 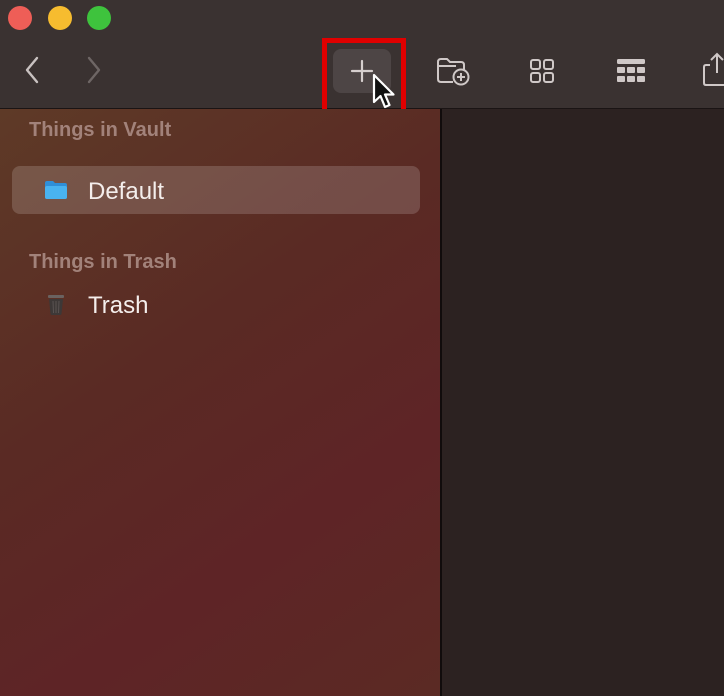 I want to click on back-button, so click(x=32, y=70).